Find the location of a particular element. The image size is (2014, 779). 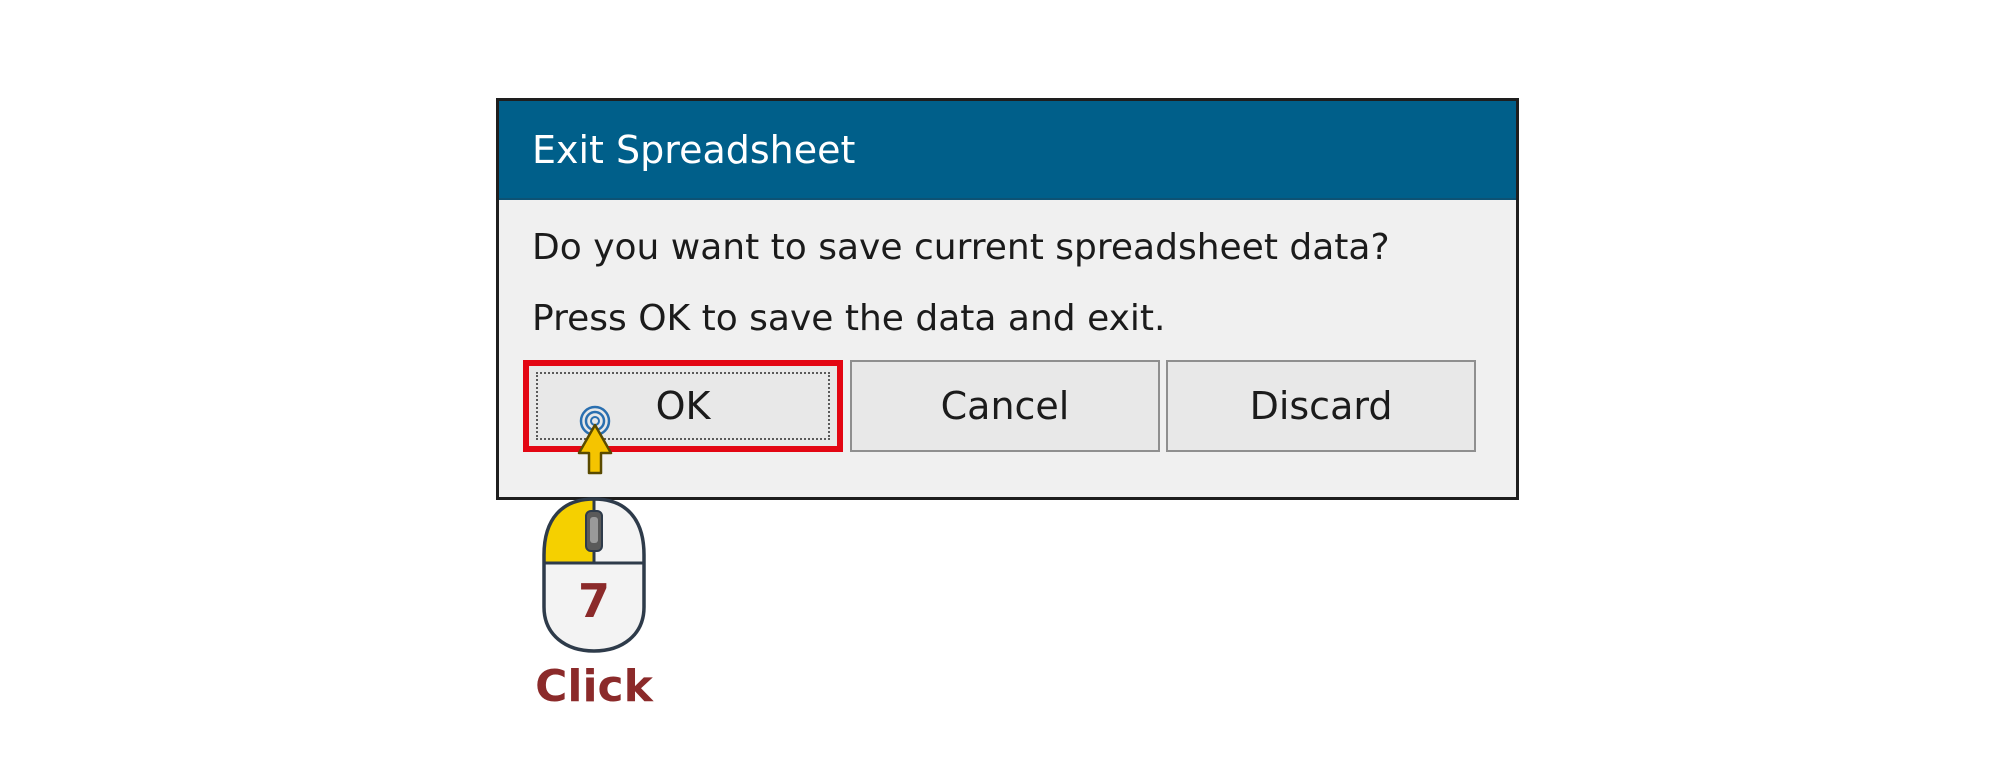

dialog-title: Exit Spreadsheet is located at coordinates (694, 150).